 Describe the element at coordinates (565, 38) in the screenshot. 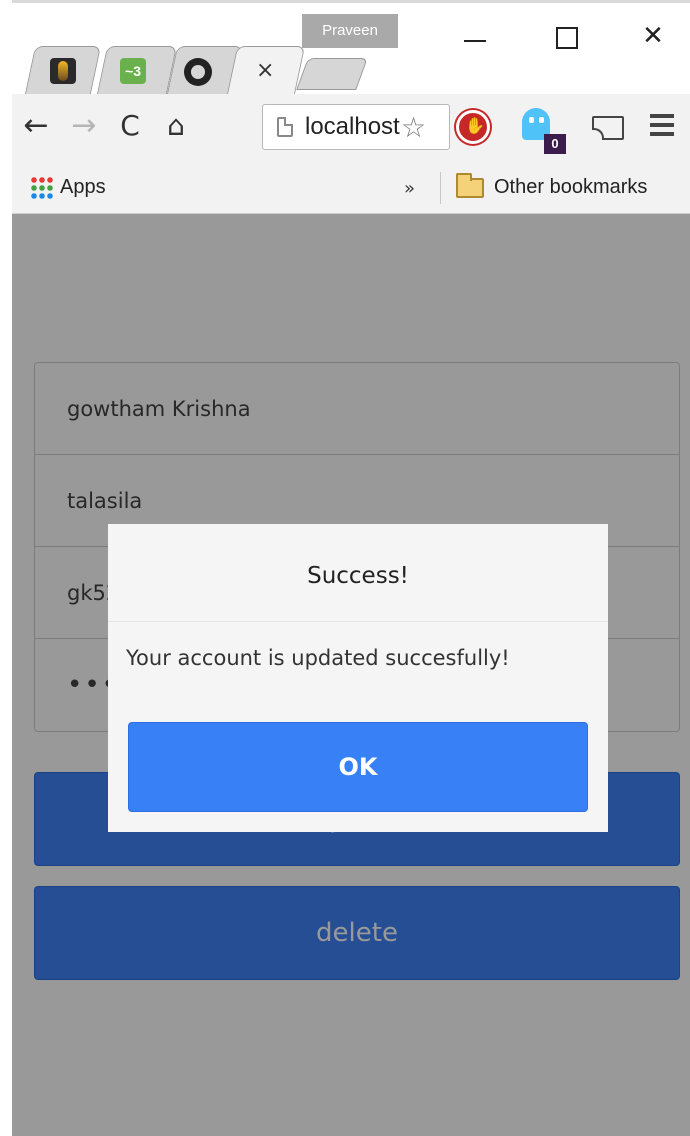

I see `maximize-button` at that location.